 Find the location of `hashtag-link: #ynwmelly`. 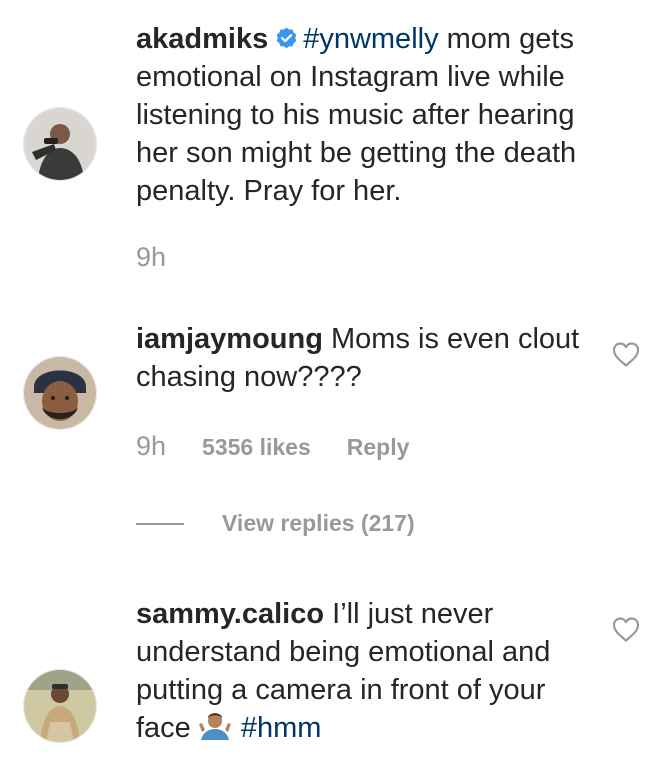

hashtag-link: #ynwmelly is located at coordinates (370, 39).